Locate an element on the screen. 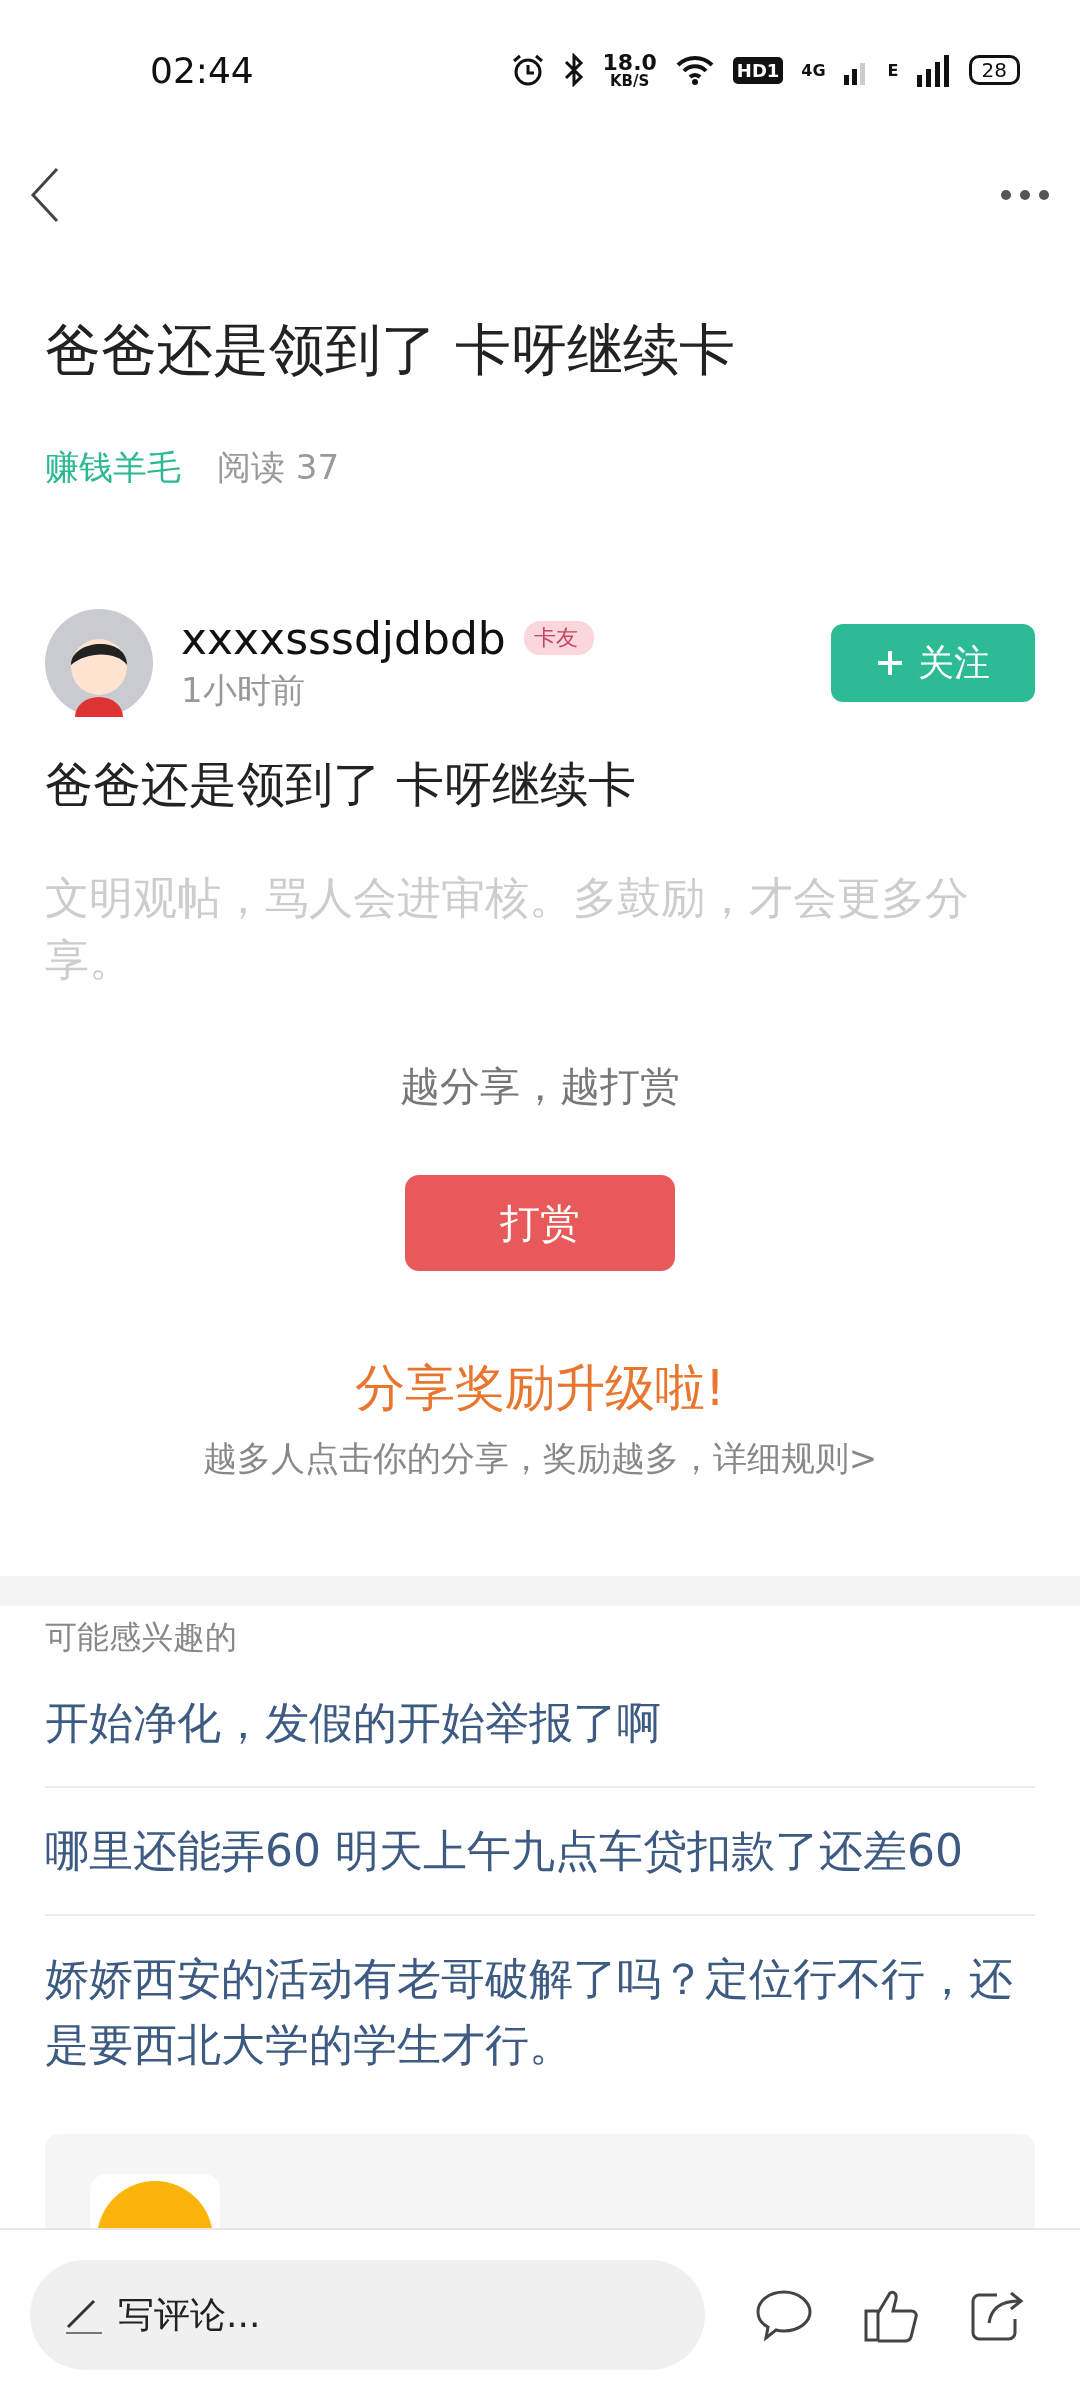 Image resolution: width=1080 pixels, height=2400 pixels. plus-icon is located at coordinates (890, 663).